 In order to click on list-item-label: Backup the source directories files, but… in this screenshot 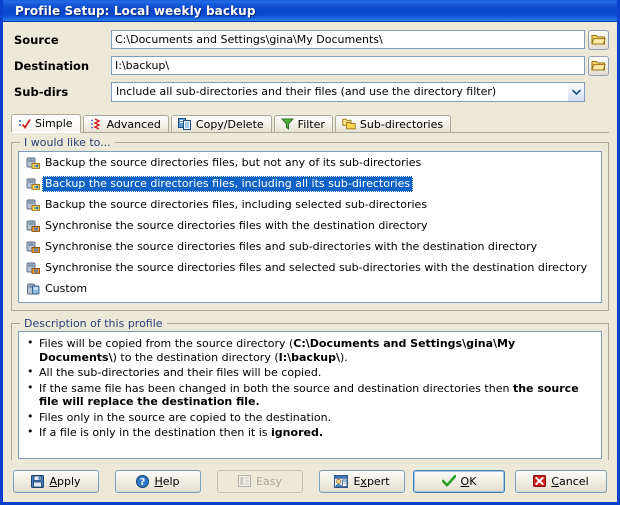, I will do `click(233, 162)`.